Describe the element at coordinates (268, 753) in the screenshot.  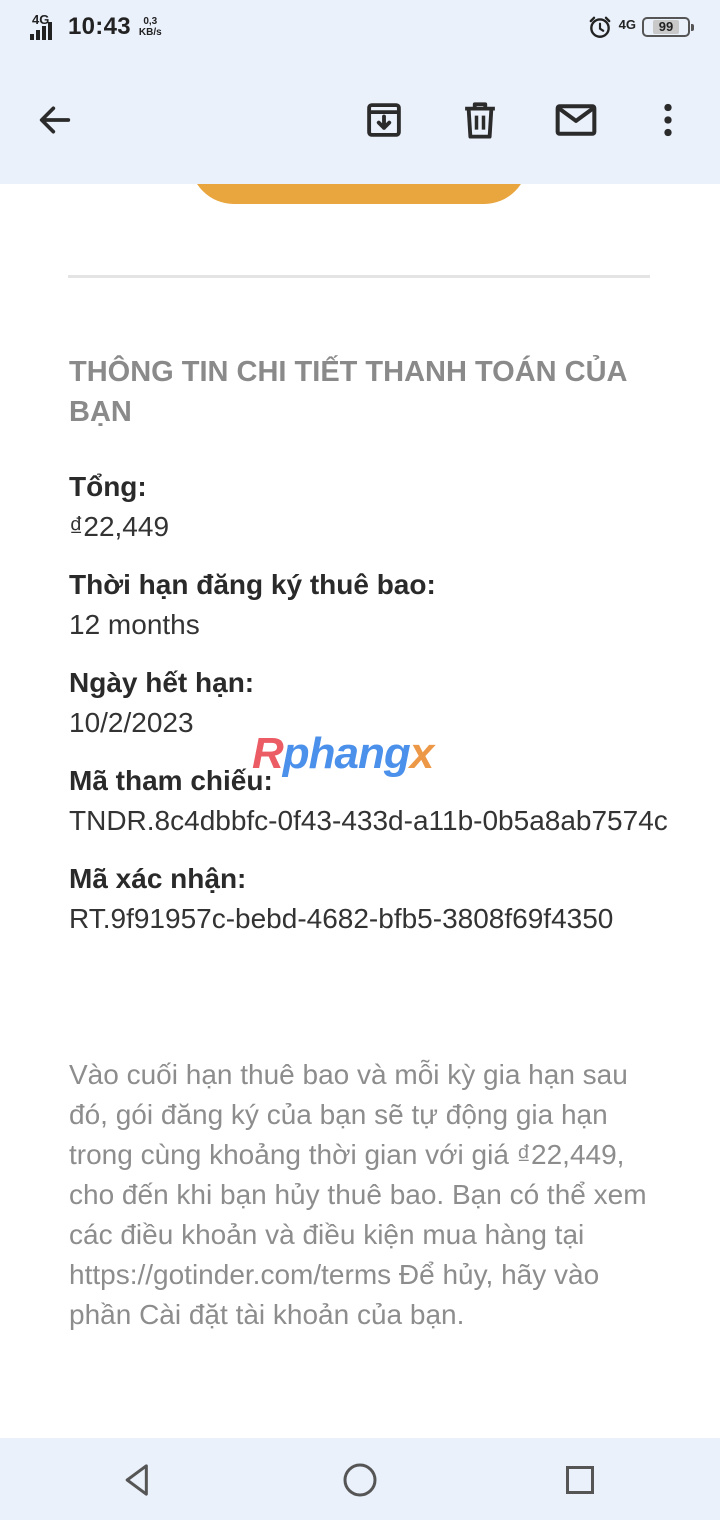
I see `watermark-first: R` at that location.